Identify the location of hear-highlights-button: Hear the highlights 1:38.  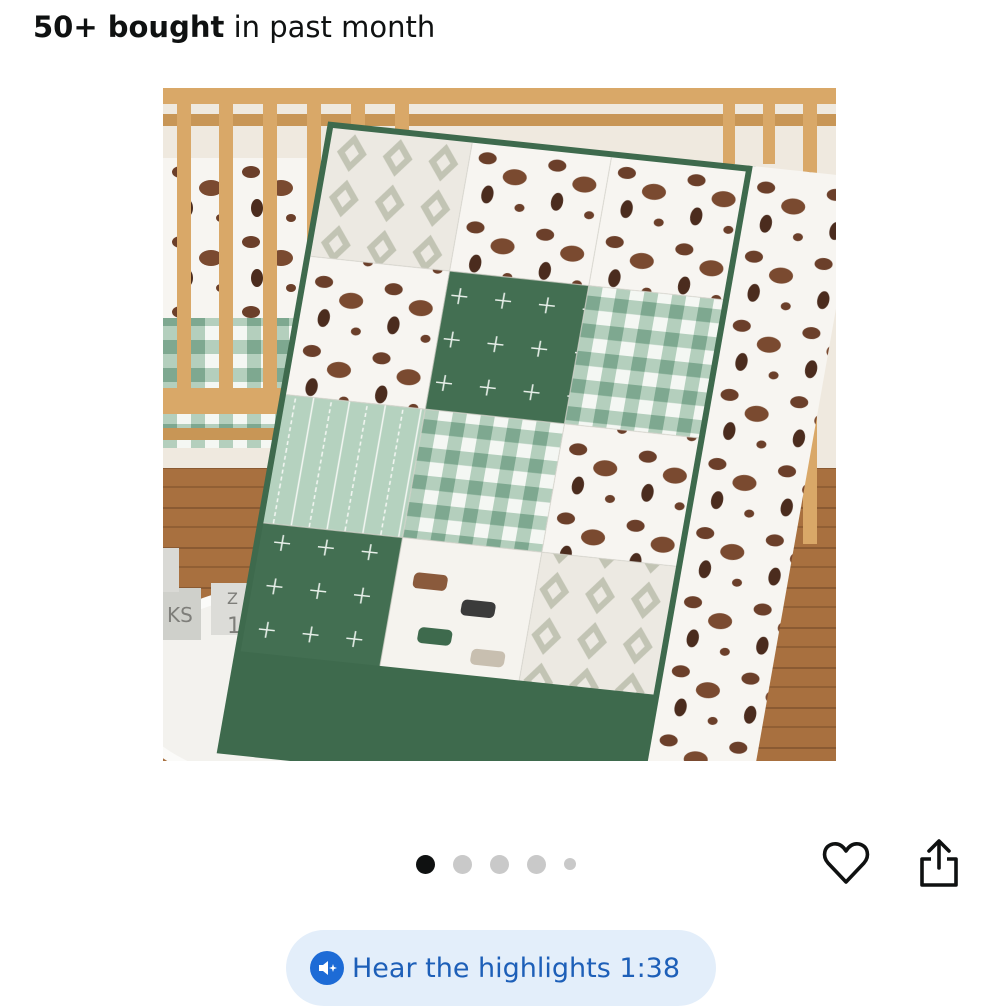
(501, 968).